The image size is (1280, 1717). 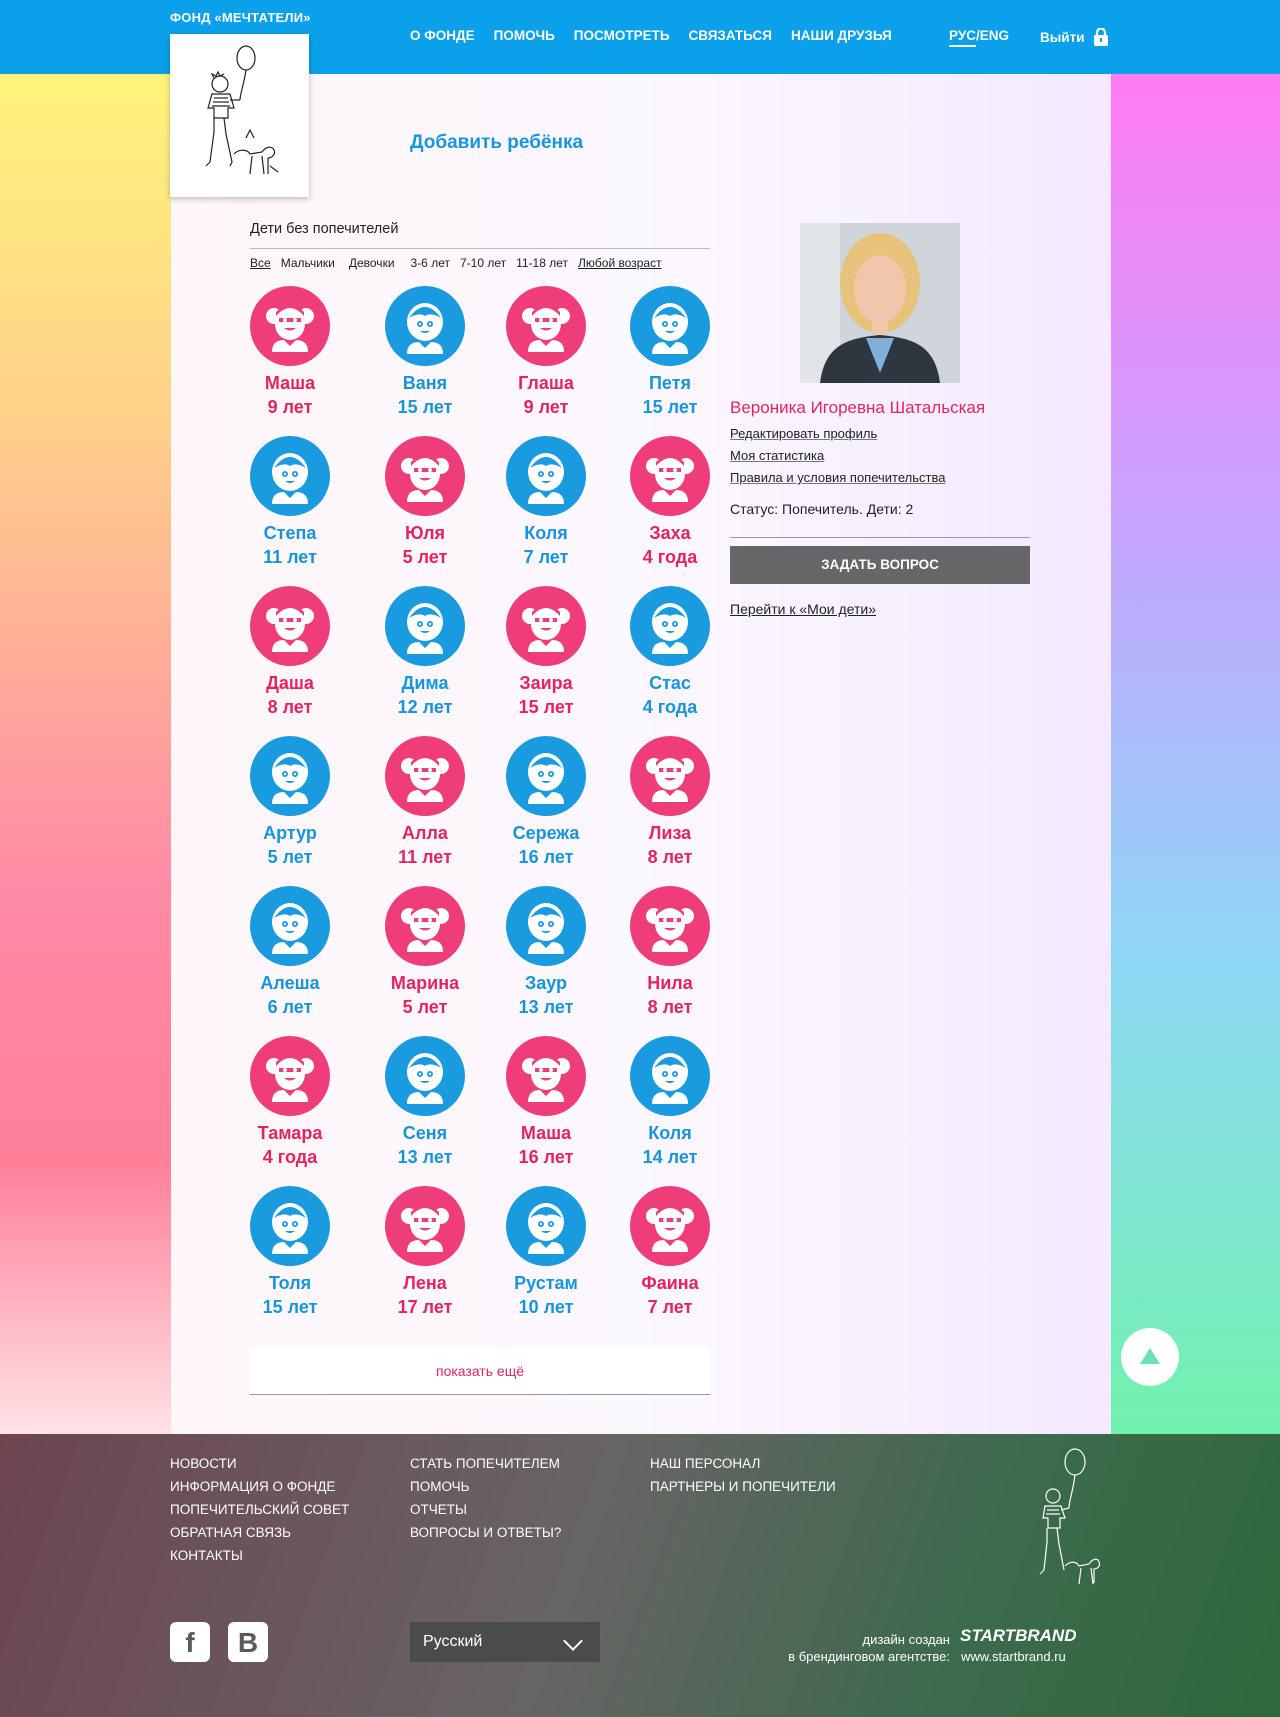 I want to click on child-card: Заур 13 лет, so click(x=546, y=952).